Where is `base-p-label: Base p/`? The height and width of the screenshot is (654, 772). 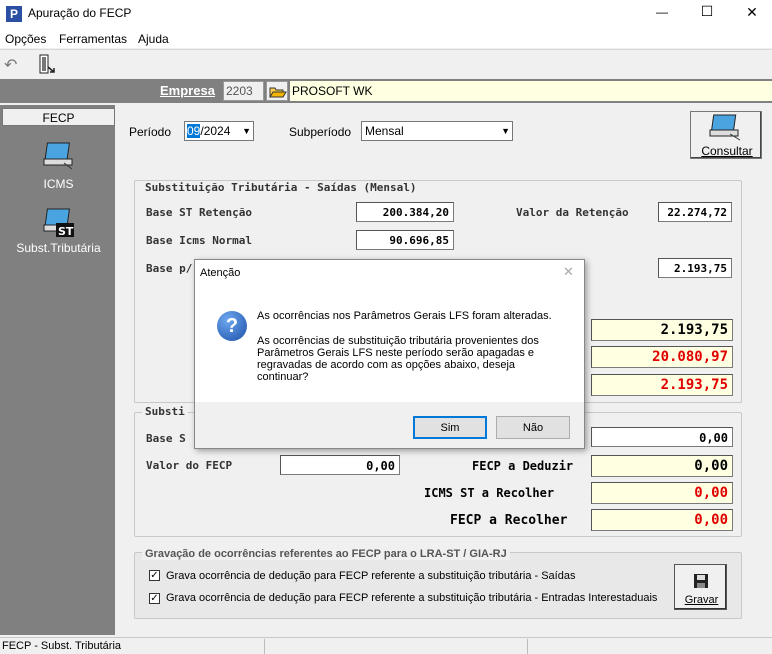 base-p-label: Base p/ is located at coordinates (169, 268).